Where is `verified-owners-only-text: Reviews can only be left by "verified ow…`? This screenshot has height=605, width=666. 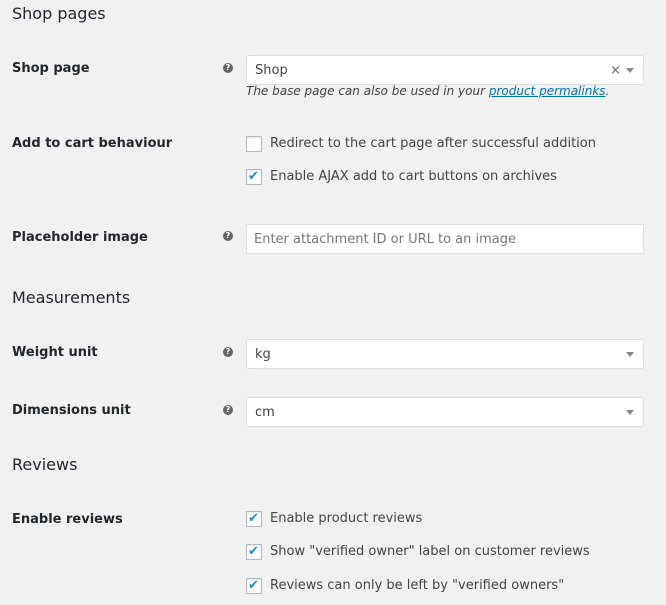 verified-owners-only-text: Reviews can only be left by "verified ow… is located at coordinates (417, 585).